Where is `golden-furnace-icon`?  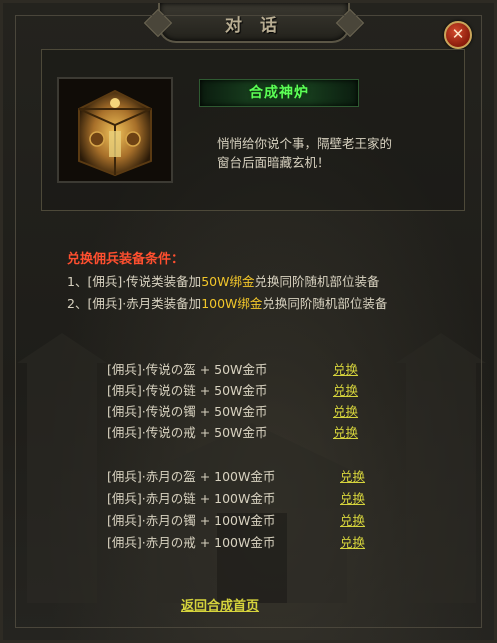 golden-furnace-icon is located at coordinates (115, 130).